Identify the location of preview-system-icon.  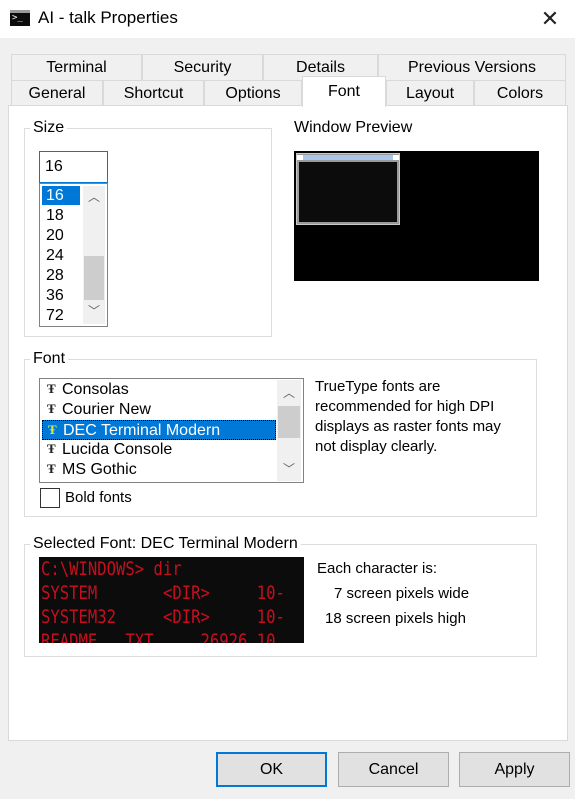
(300, 157).